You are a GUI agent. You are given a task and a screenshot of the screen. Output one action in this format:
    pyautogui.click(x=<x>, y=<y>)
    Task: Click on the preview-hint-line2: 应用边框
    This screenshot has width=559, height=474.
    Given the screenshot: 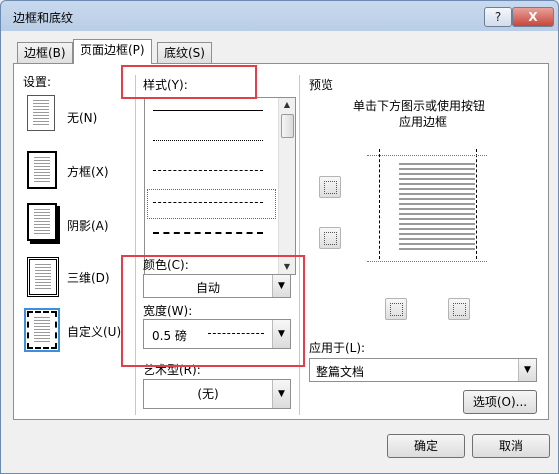 What is the action you would take?
    pyautogui.click(x=423, y=122)
    